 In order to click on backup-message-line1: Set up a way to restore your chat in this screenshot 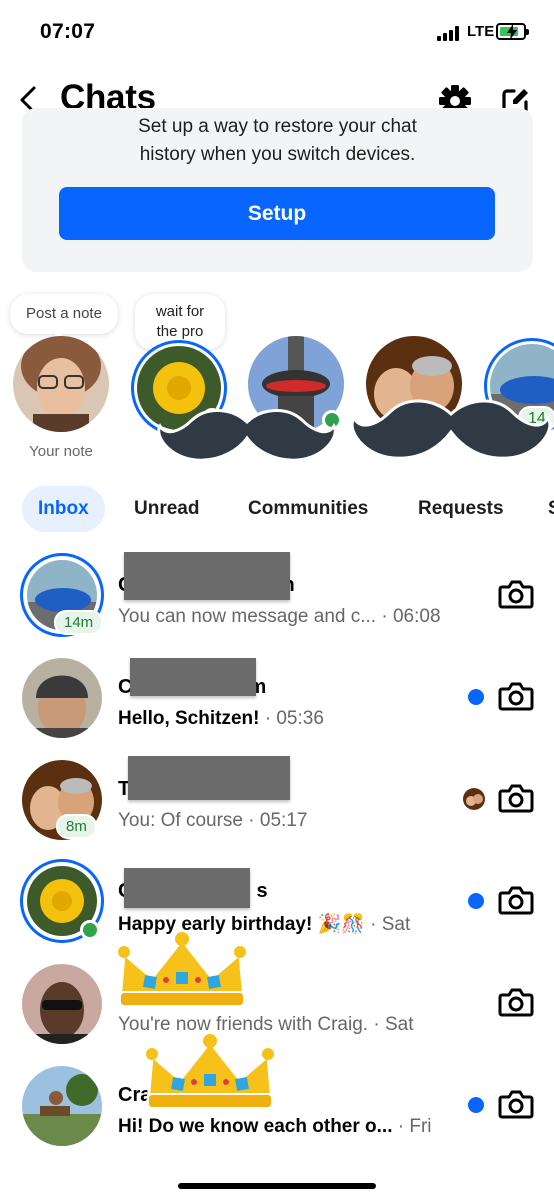, I will do `click(277, 126)`.